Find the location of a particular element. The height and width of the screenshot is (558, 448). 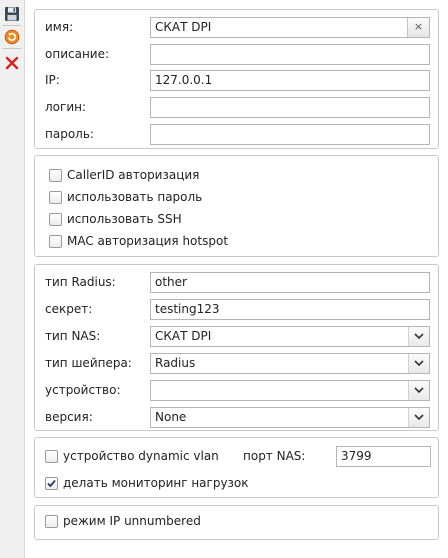

nas-type-dropdown-button is located at coordinates (418, 336).